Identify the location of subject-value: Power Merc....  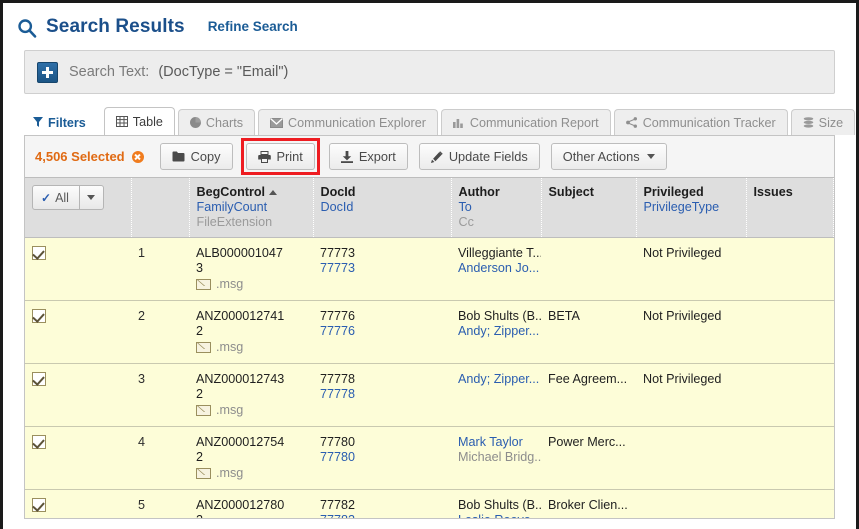
(587, 442).